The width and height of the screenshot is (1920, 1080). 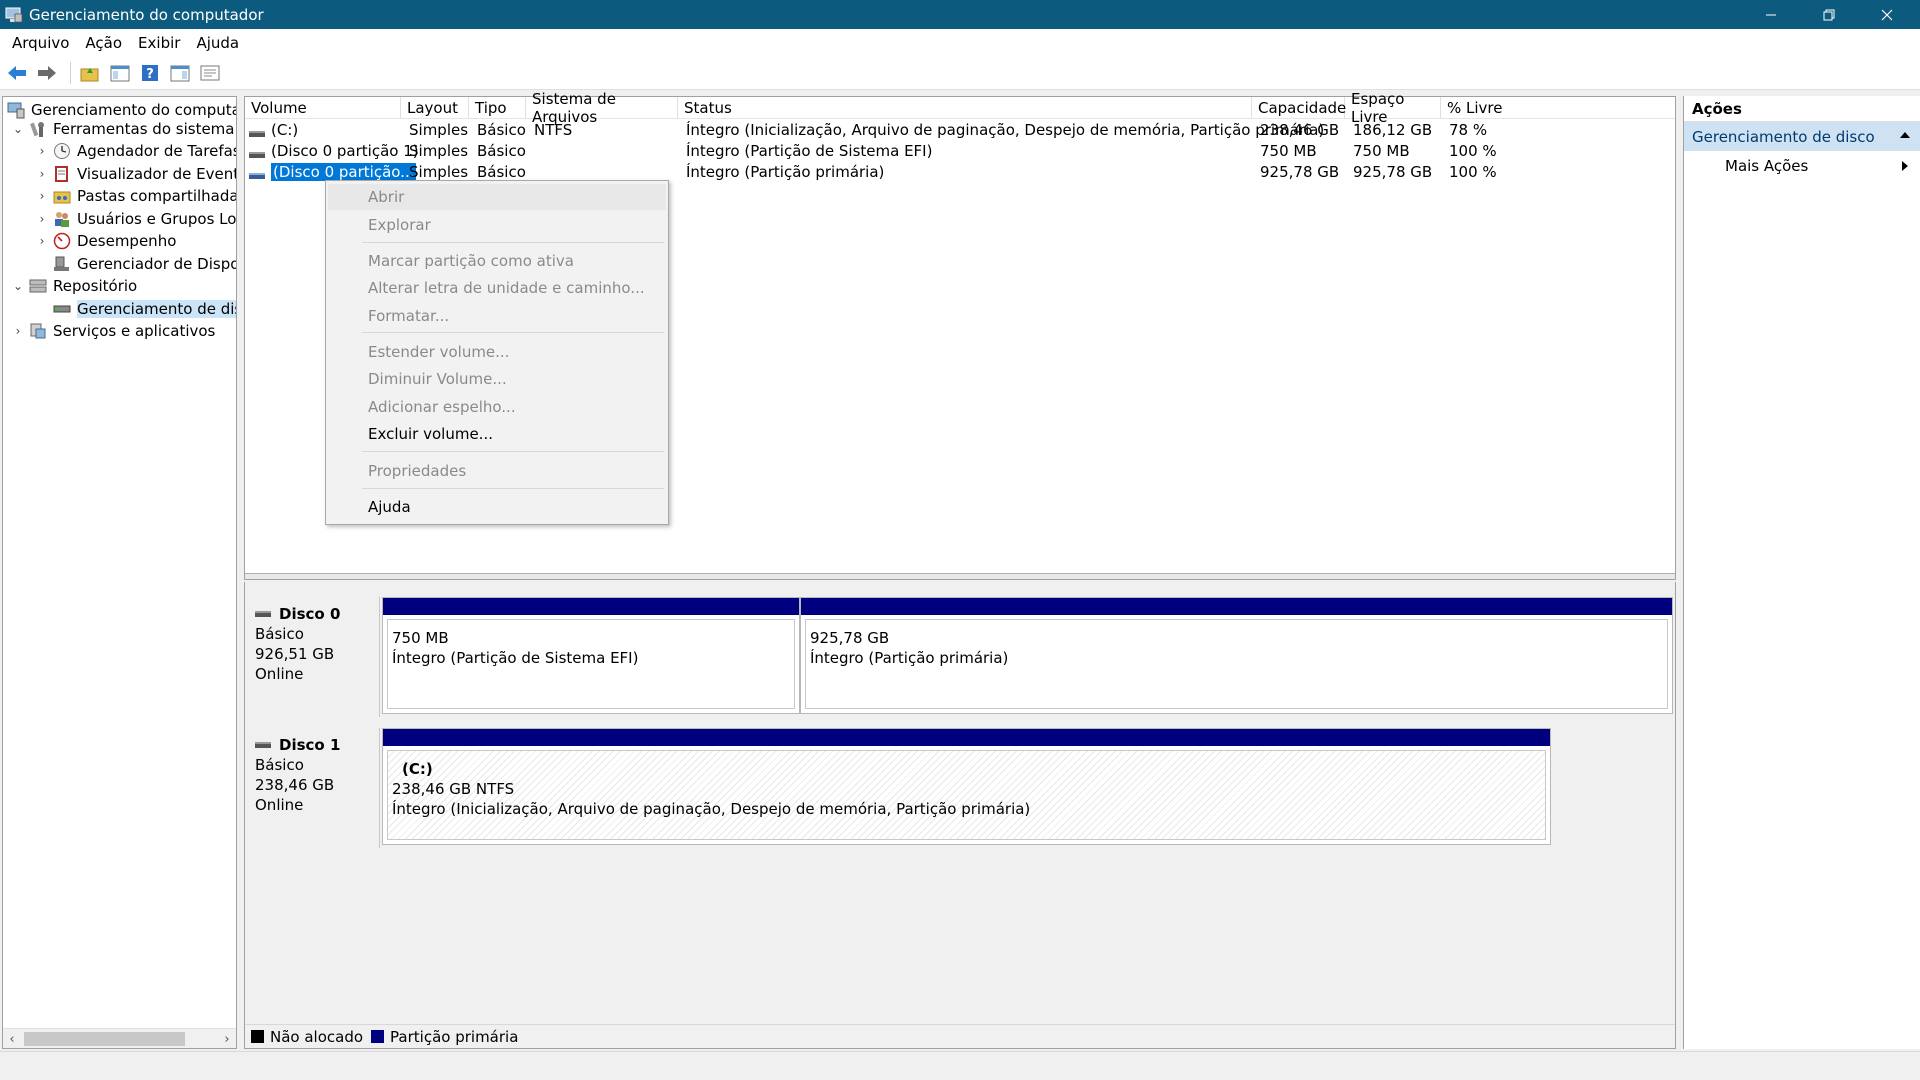 What do you see at coordinates (47, 73) in the screenshot?
I see `forward-button` at bounding box center [47, 73].